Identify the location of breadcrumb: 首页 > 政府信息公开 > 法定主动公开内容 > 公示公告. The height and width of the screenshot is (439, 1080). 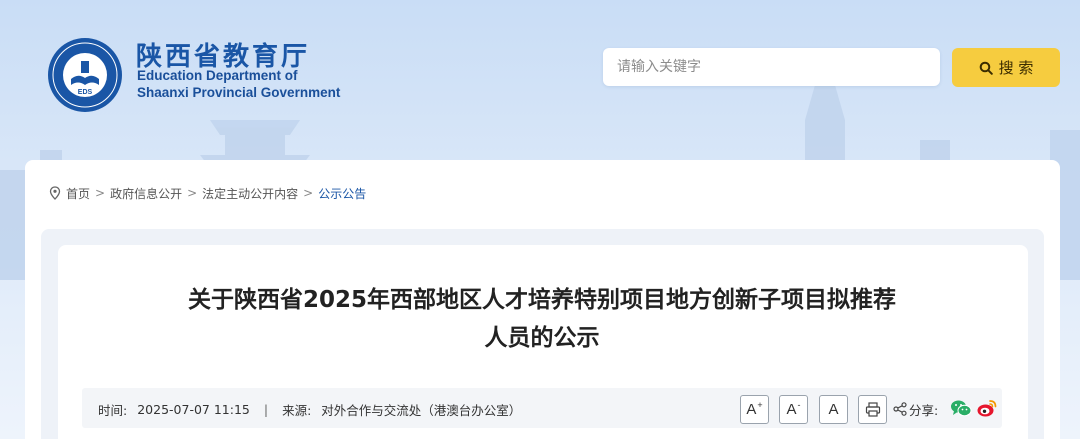
(207, 193).